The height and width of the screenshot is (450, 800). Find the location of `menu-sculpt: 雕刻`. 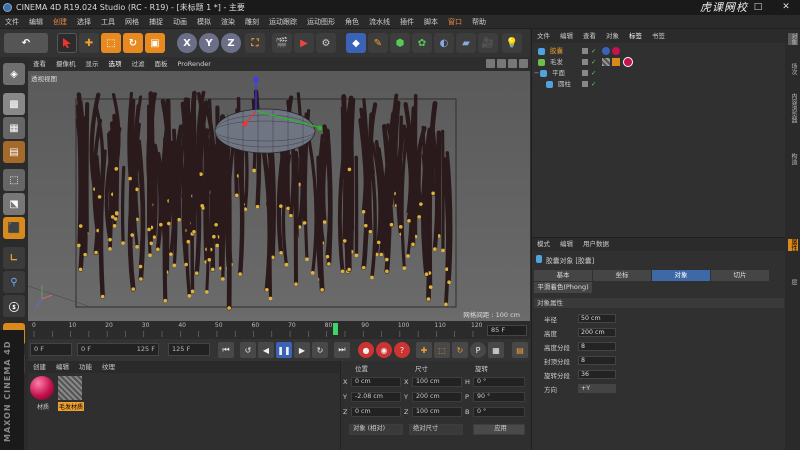

menu-sculpt: 雕刻 is located at coordinates (252, 22).